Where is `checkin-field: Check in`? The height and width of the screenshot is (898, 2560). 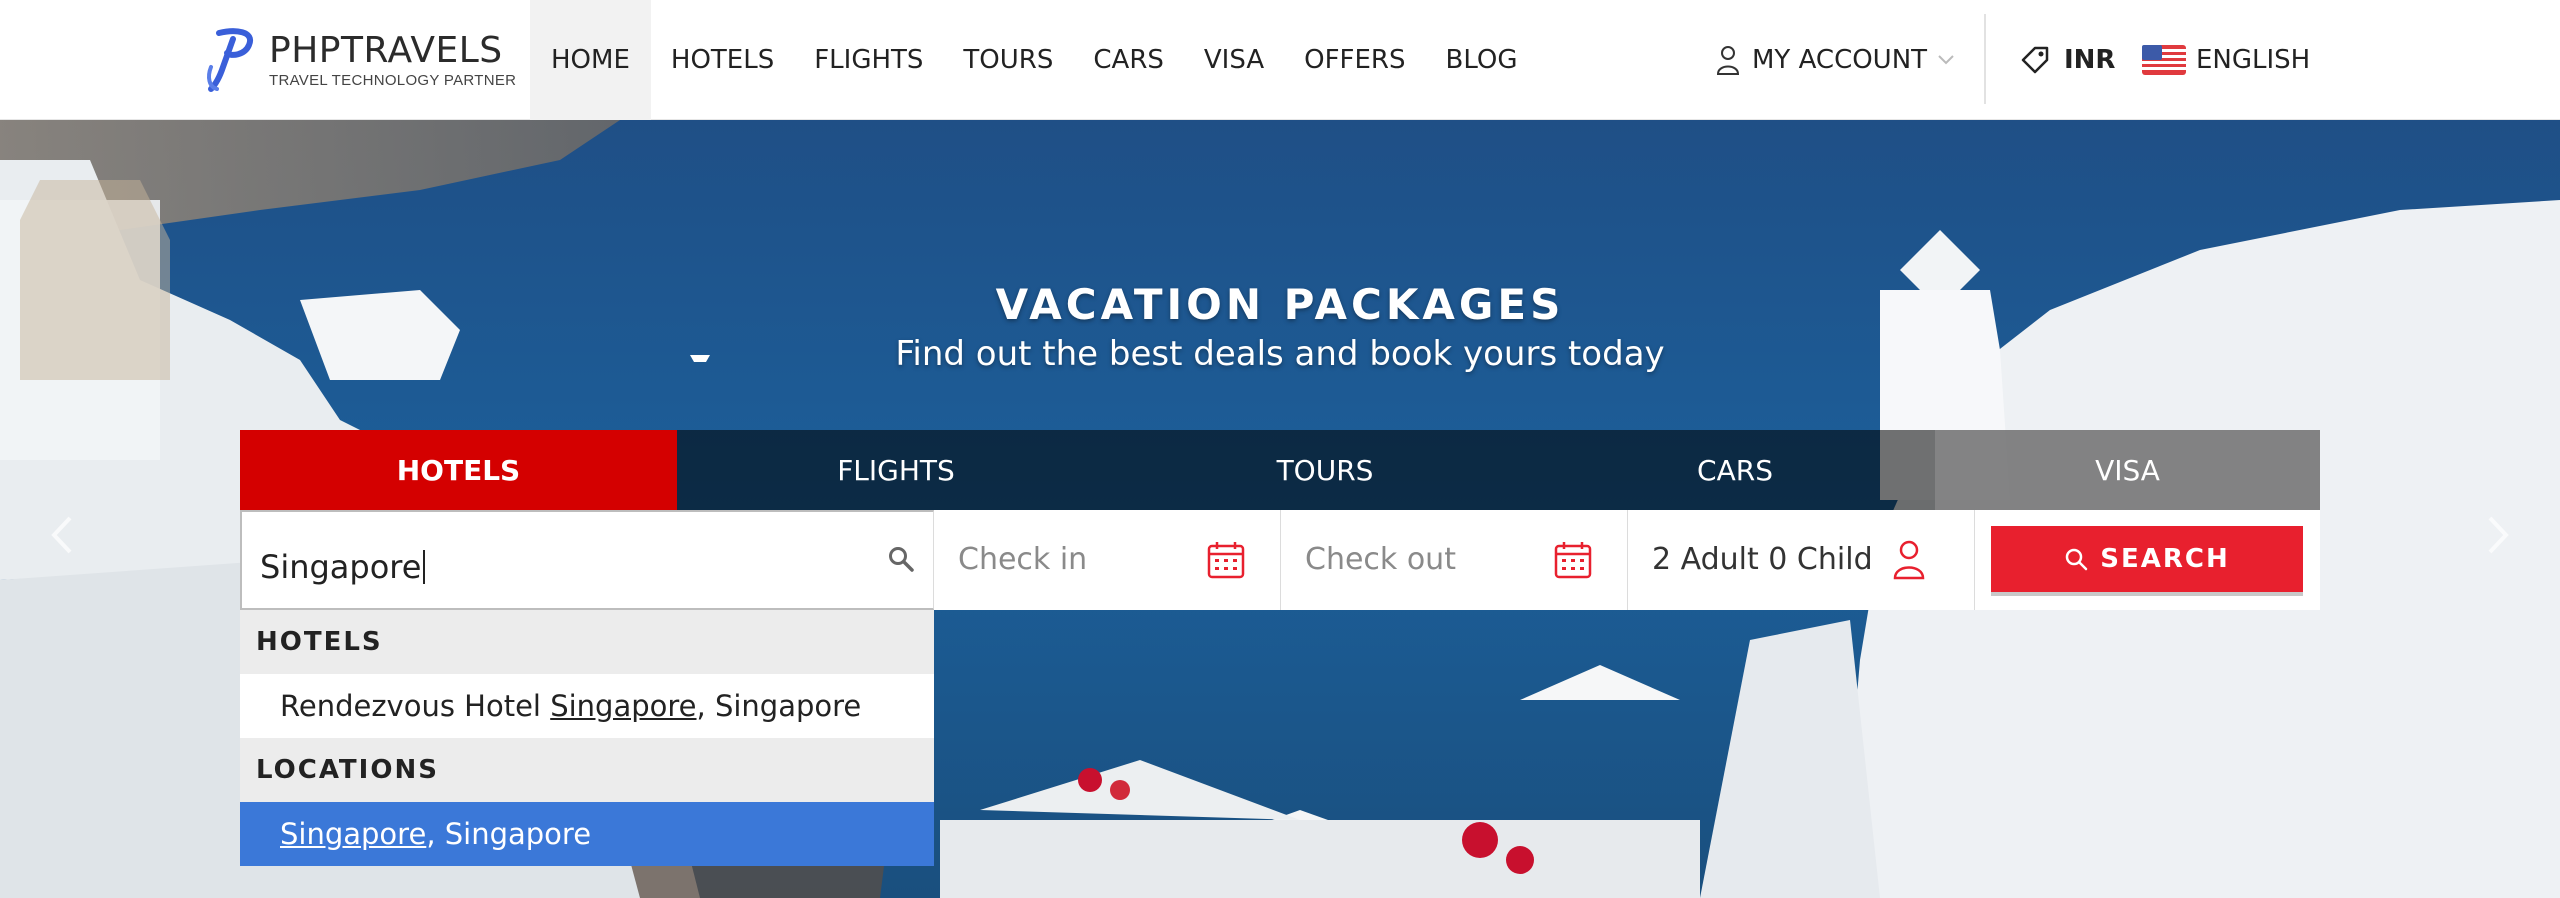
checkin-field: Check in is located at coordinates (1107, 560).